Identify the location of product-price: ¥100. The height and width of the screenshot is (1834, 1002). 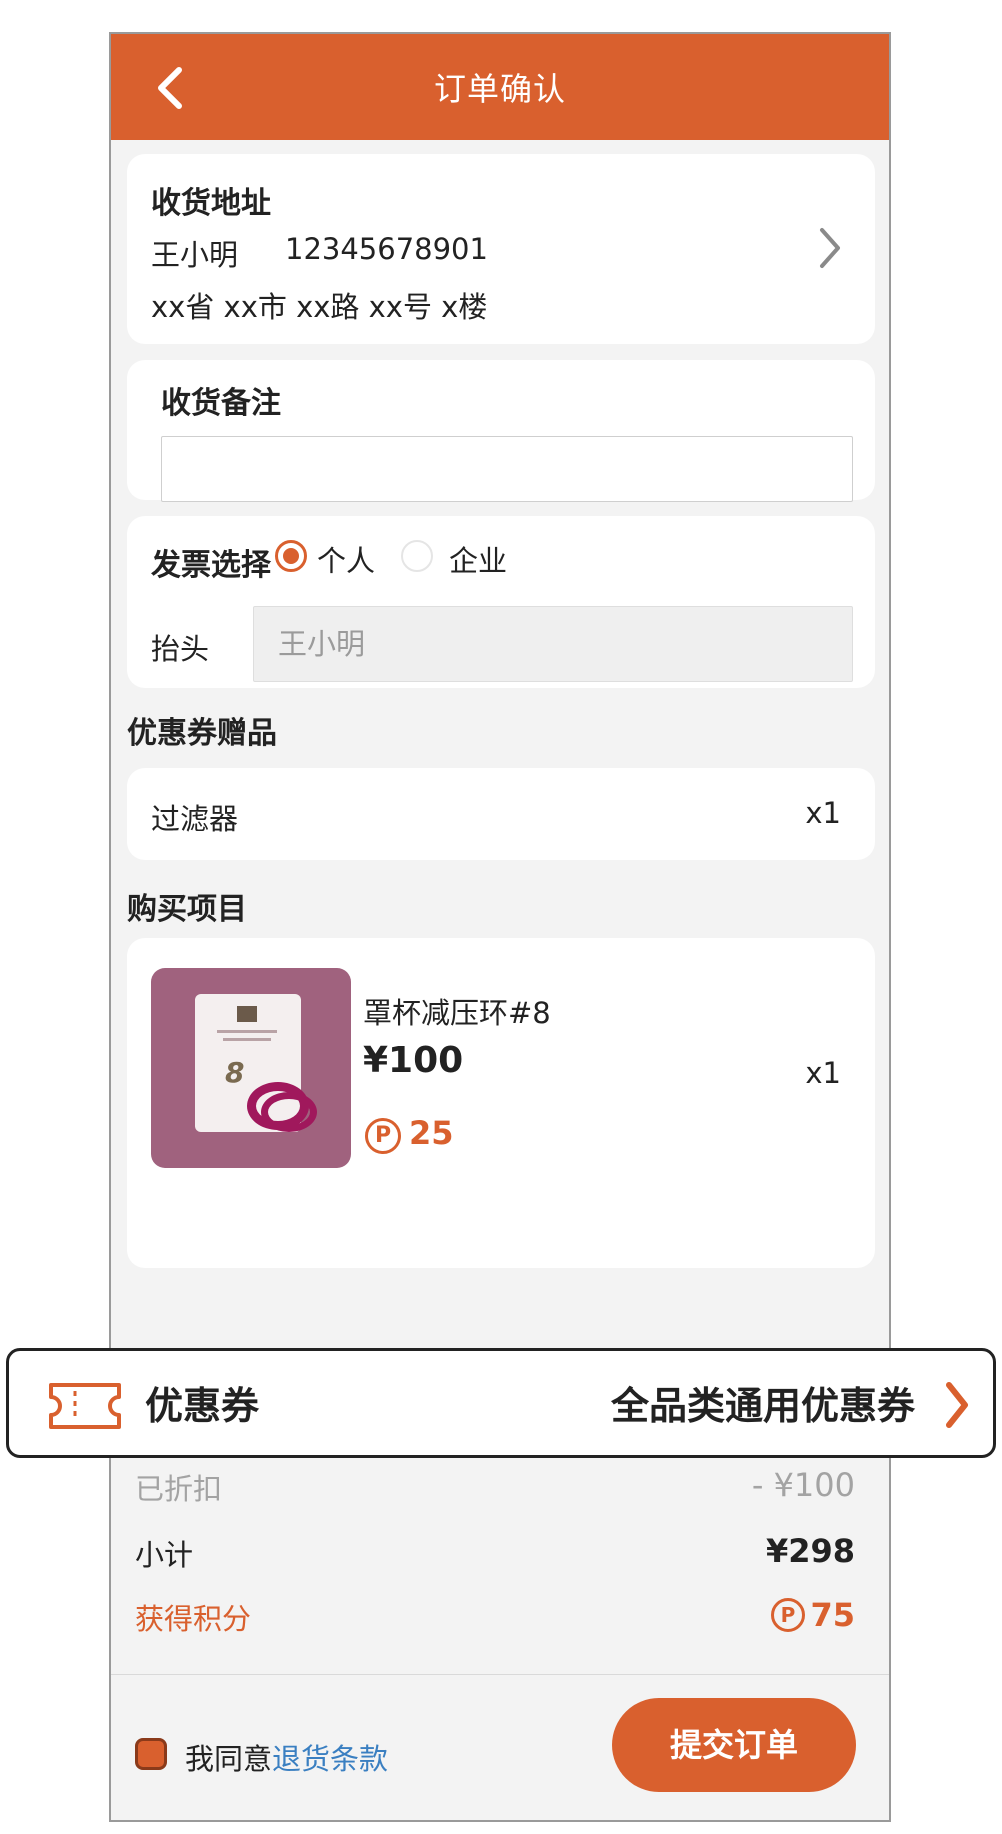
(413, 1060).